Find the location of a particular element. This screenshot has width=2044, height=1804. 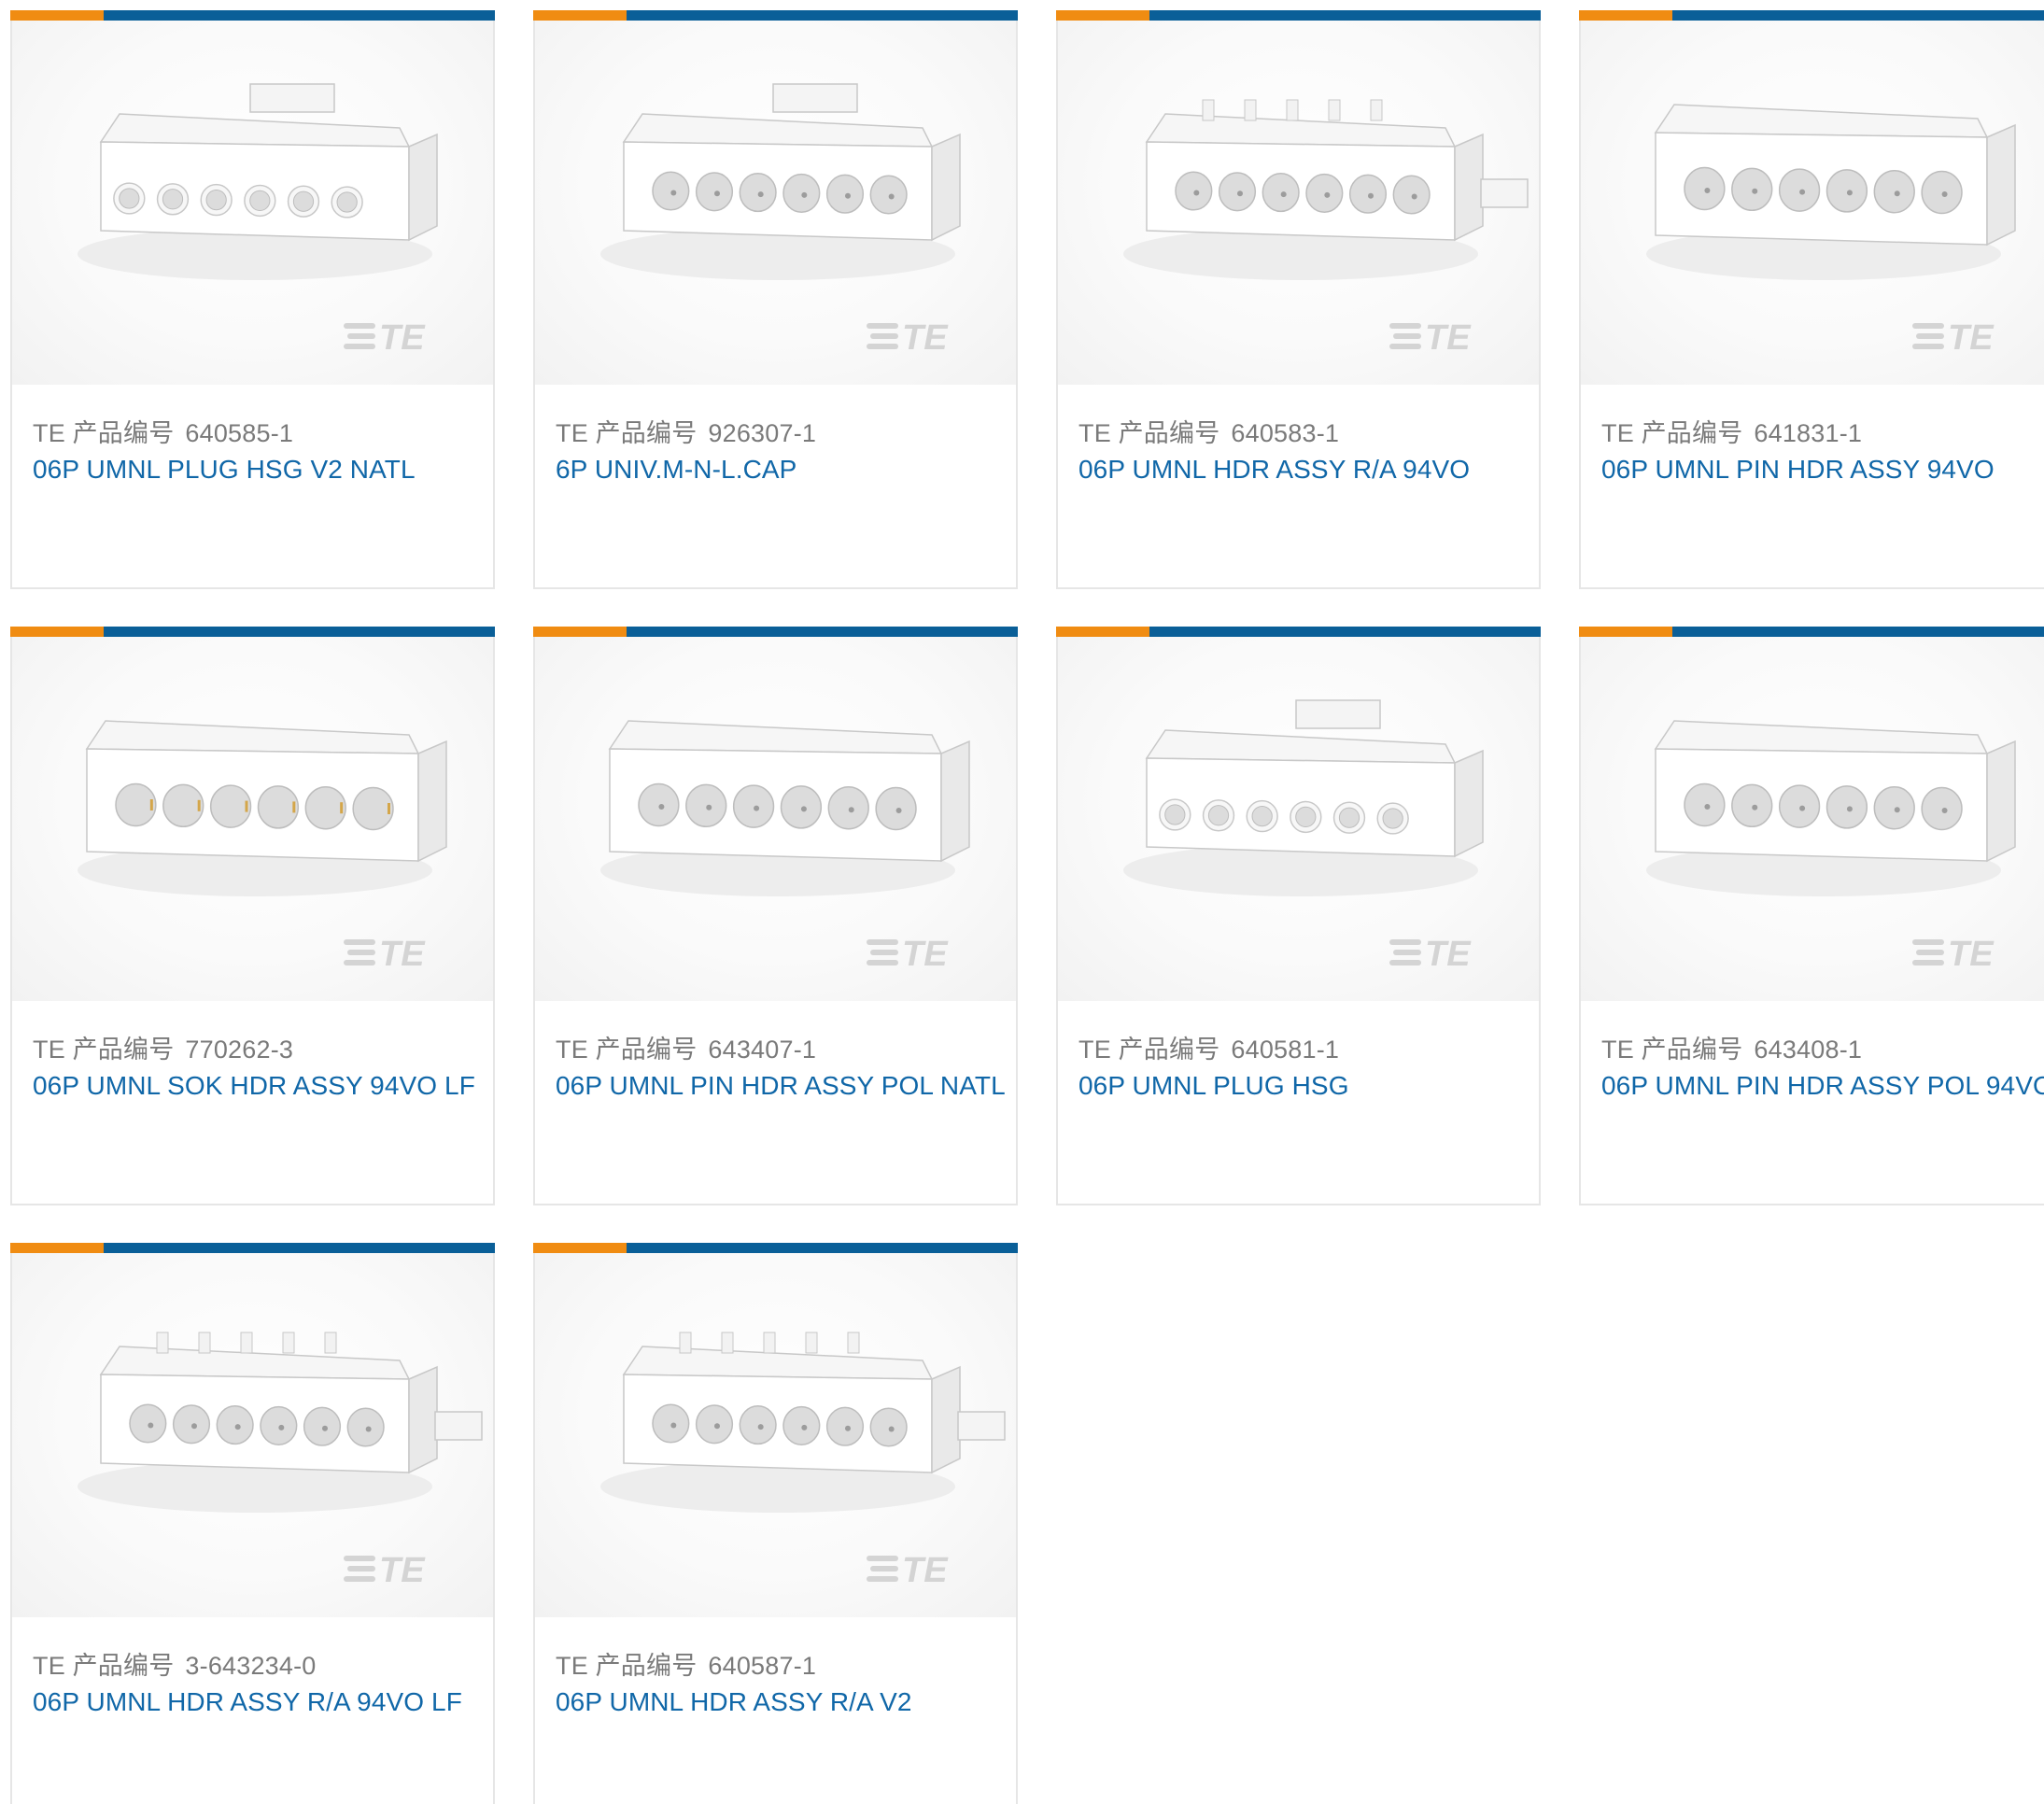

product-number: 643407-1 is located at coordinates (762, 1050).